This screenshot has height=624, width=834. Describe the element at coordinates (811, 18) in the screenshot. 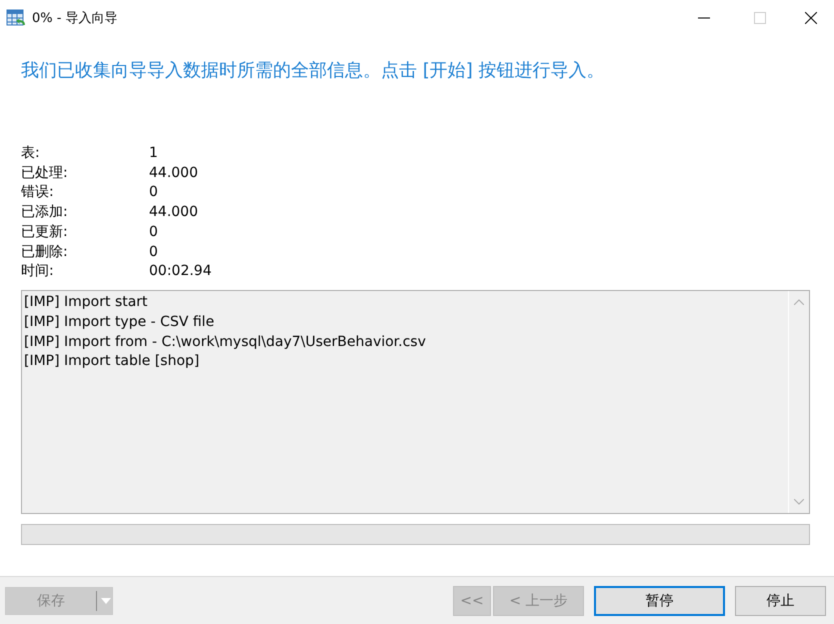

I see `close-icon` at that location.